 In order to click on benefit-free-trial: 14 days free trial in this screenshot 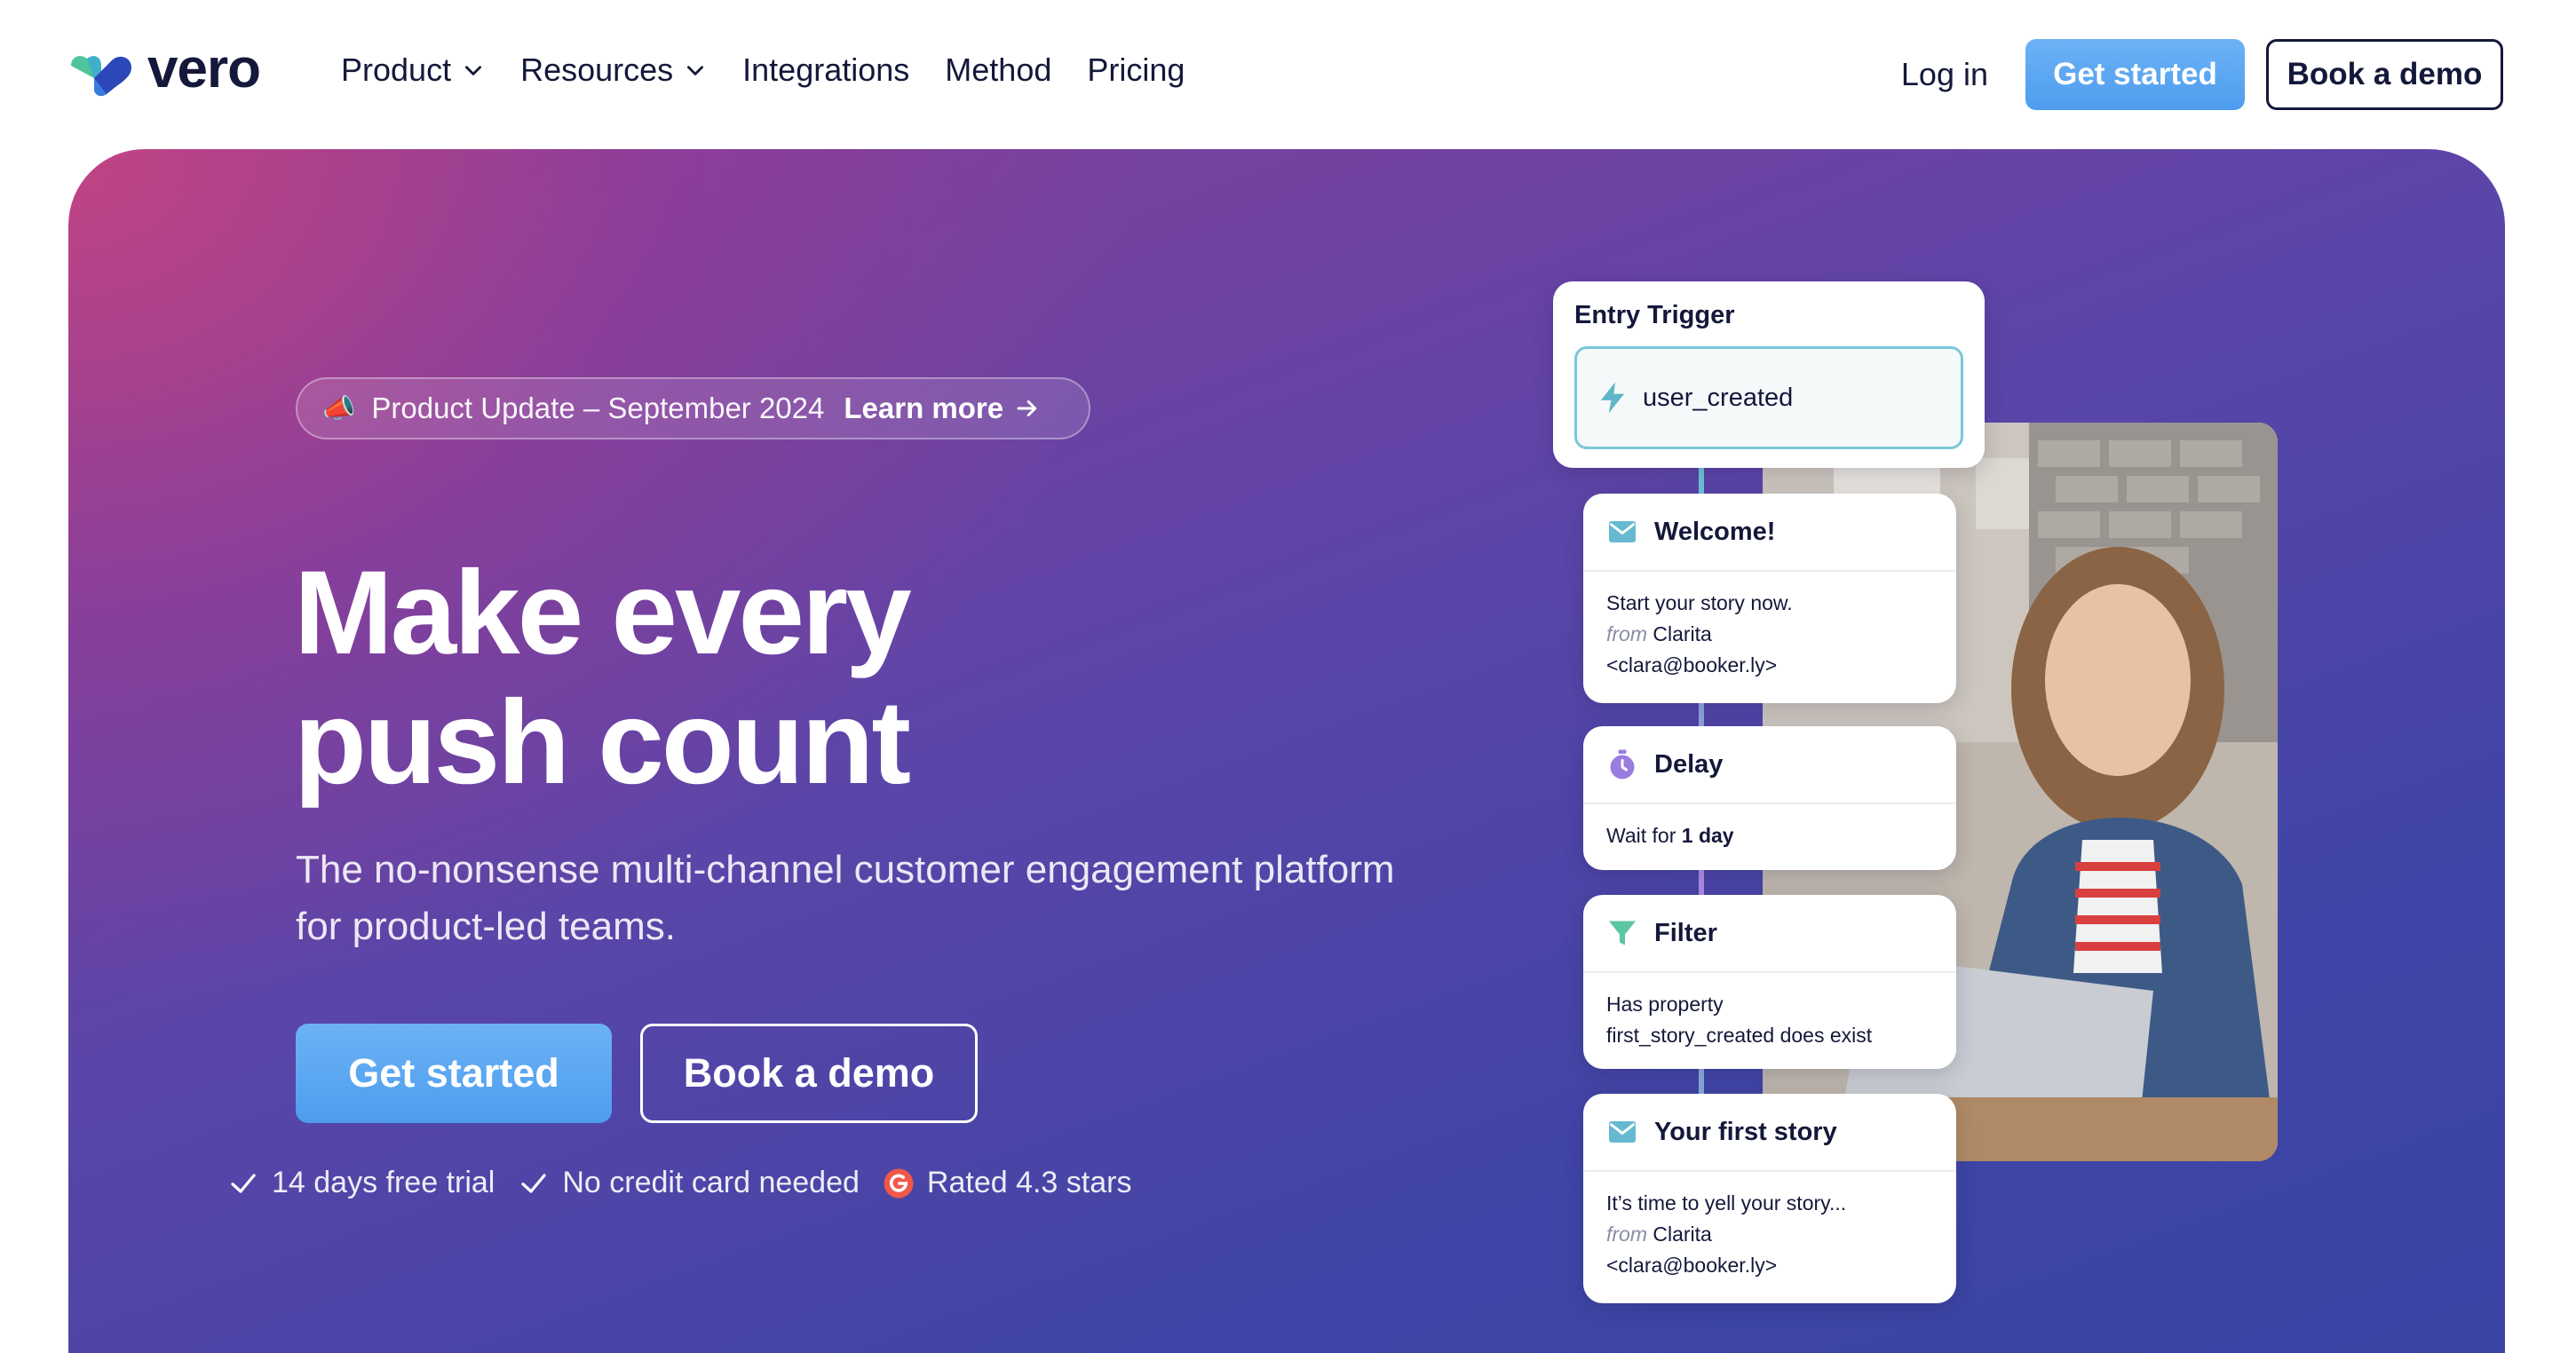, I will do `click(361, 1183)`.